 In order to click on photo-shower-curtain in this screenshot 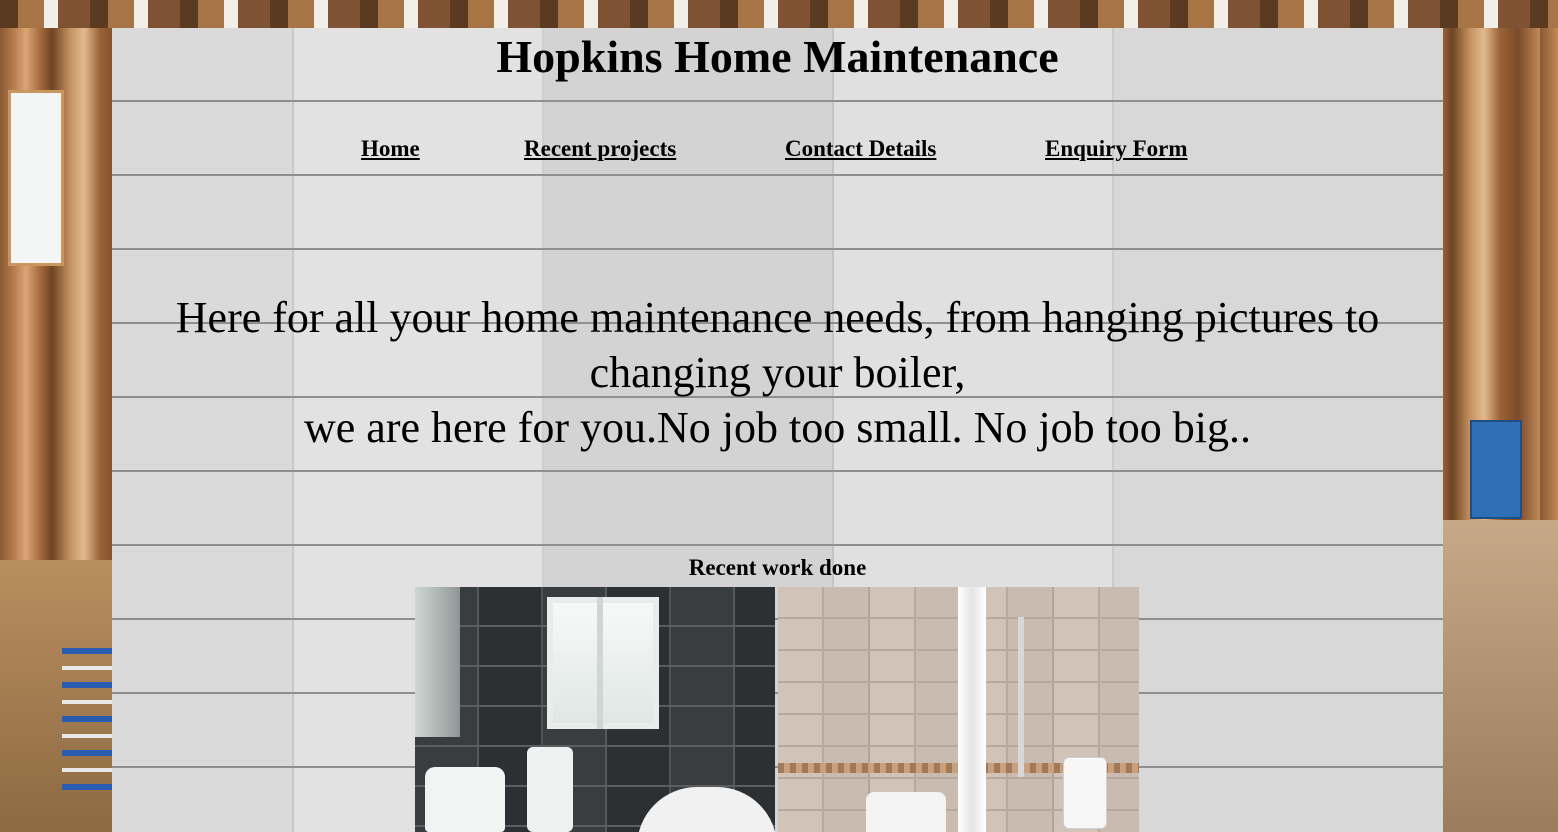, I will do `click(972, 709)`.